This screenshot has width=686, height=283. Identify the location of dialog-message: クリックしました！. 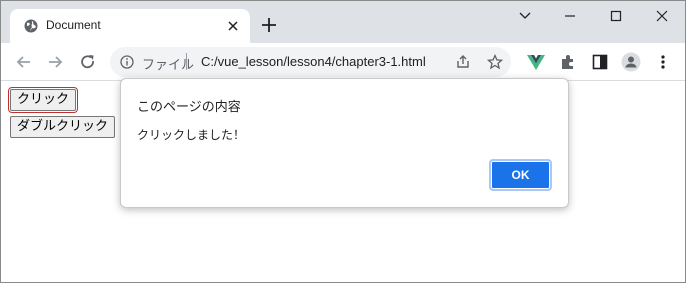
(191, 135).